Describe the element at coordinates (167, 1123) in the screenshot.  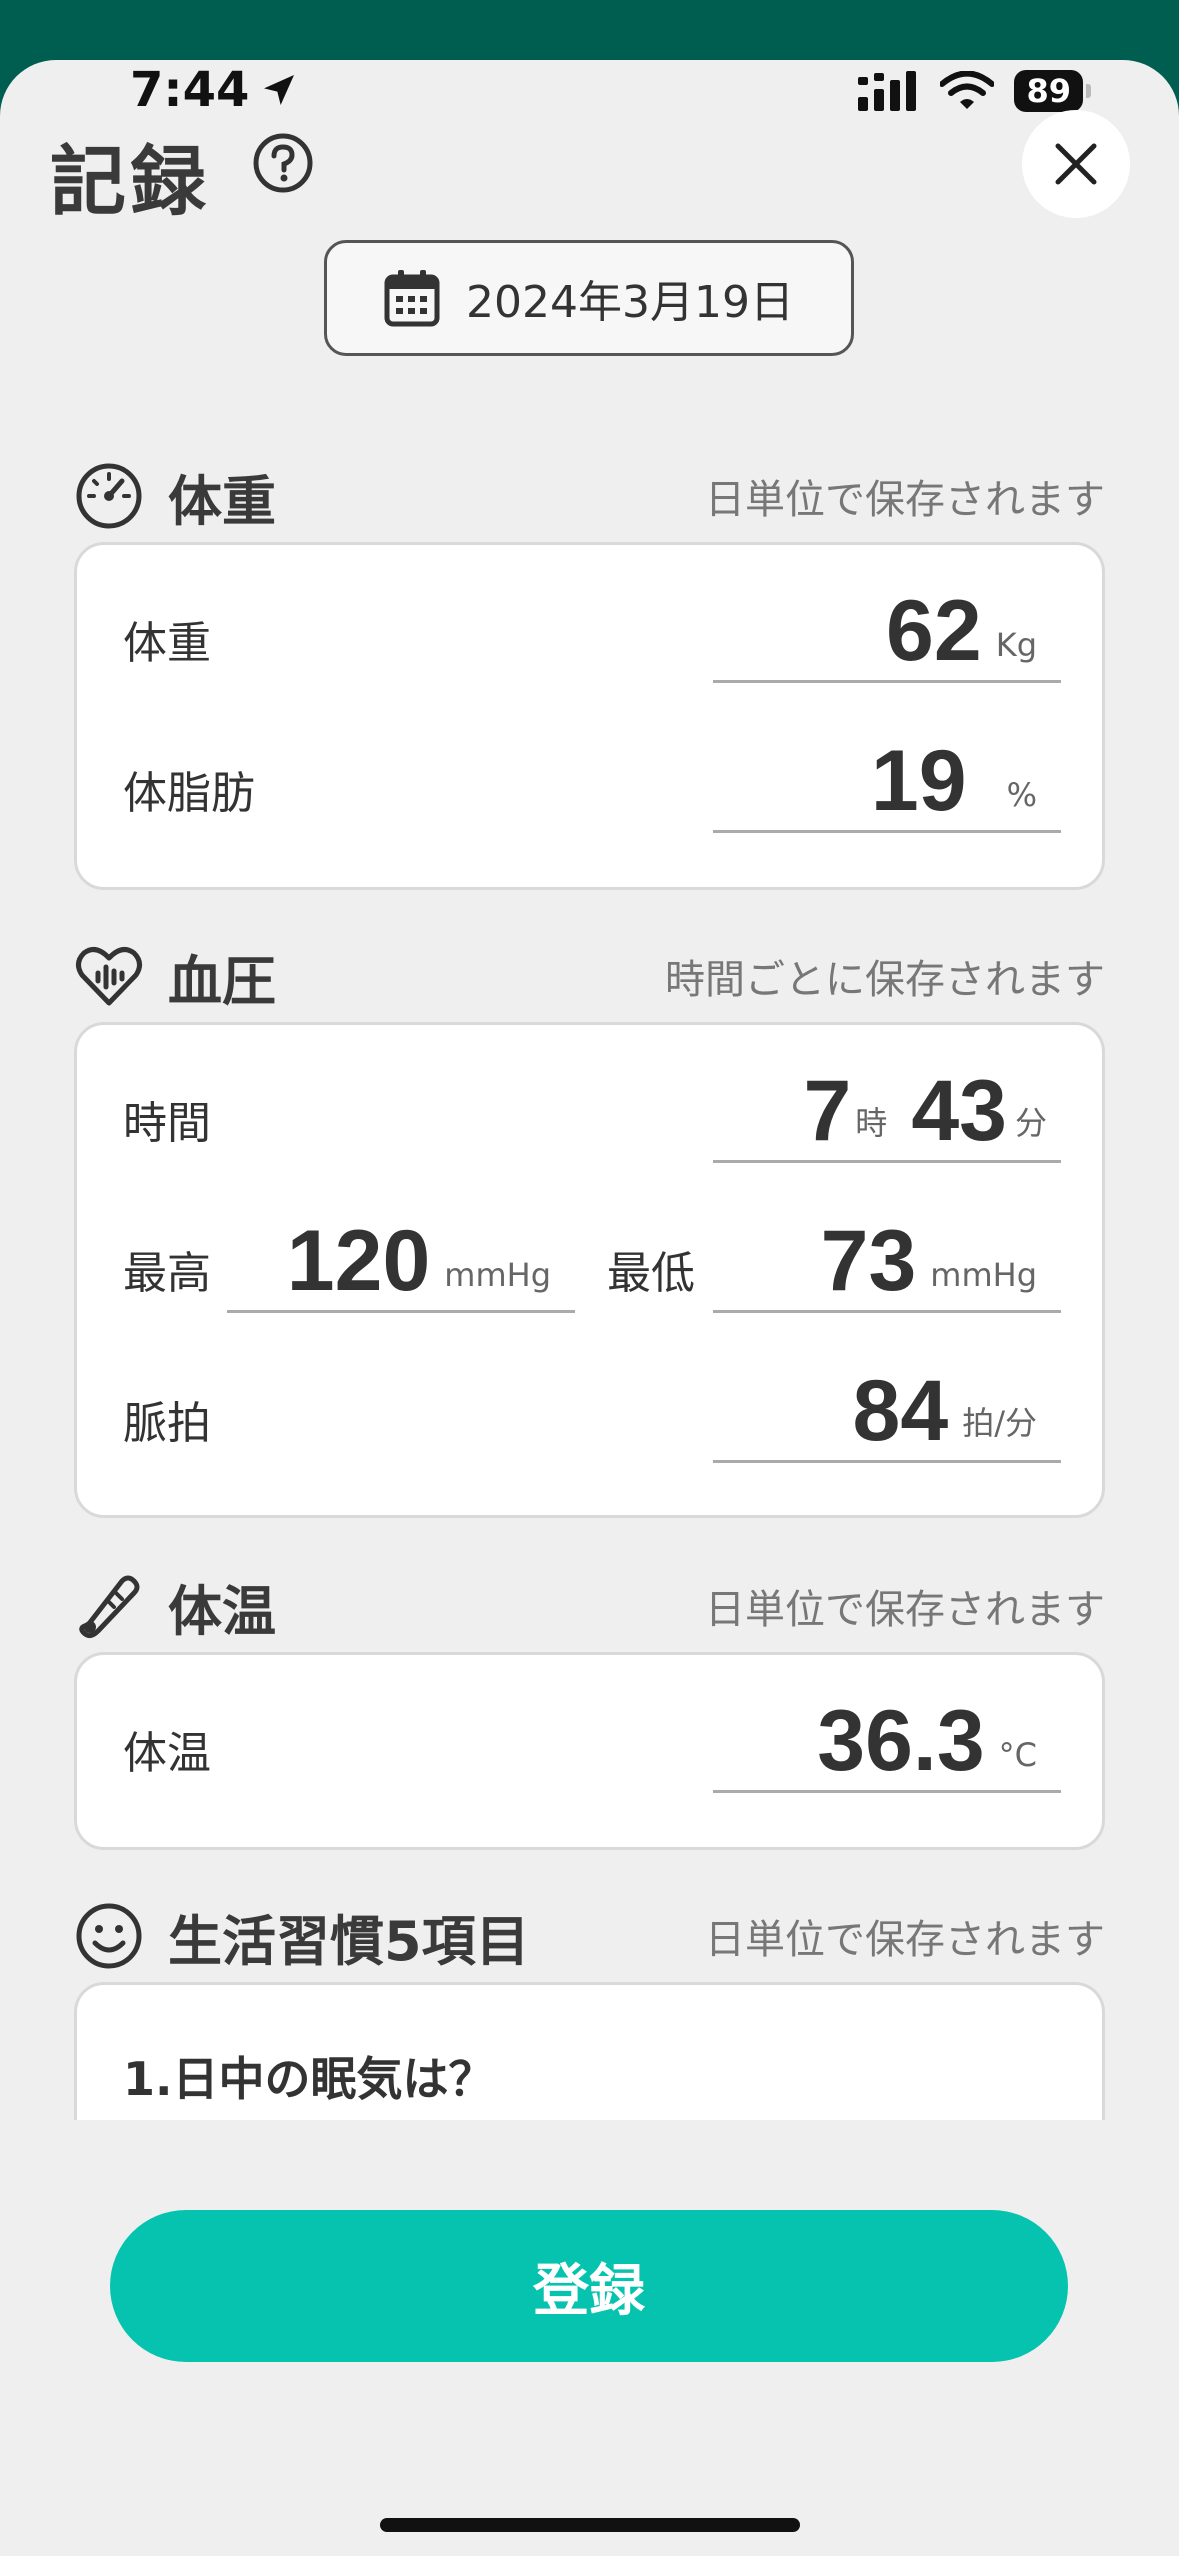
I see `bp-time-label: 時間` at that location.